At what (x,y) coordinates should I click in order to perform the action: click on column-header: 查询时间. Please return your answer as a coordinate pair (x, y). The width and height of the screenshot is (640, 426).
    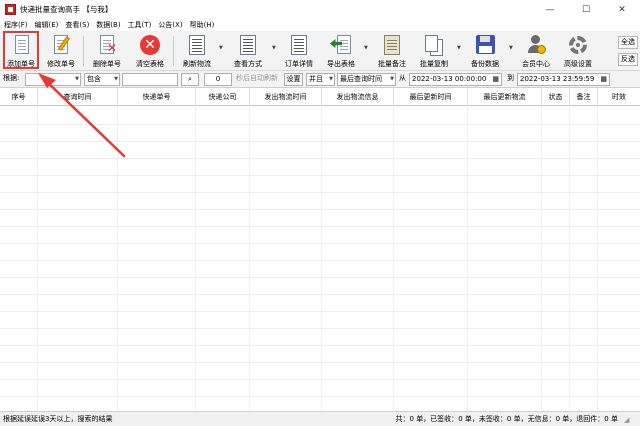
    Looking at the image, I should click on (78, 97).